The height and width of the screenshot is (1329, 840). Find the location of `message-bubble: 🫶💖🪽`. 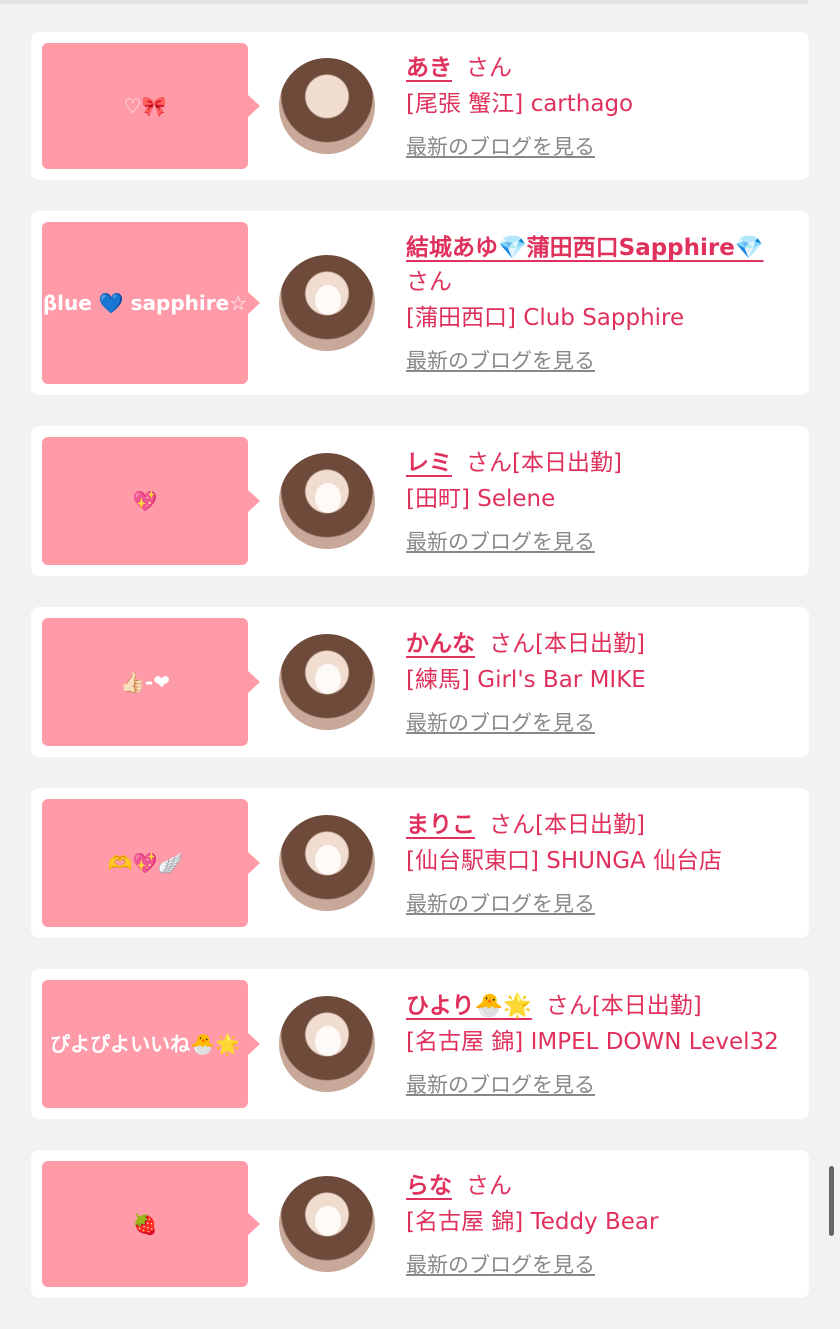

message-bubble: 🫶💖🪽 is located at coordinates (151, 863).